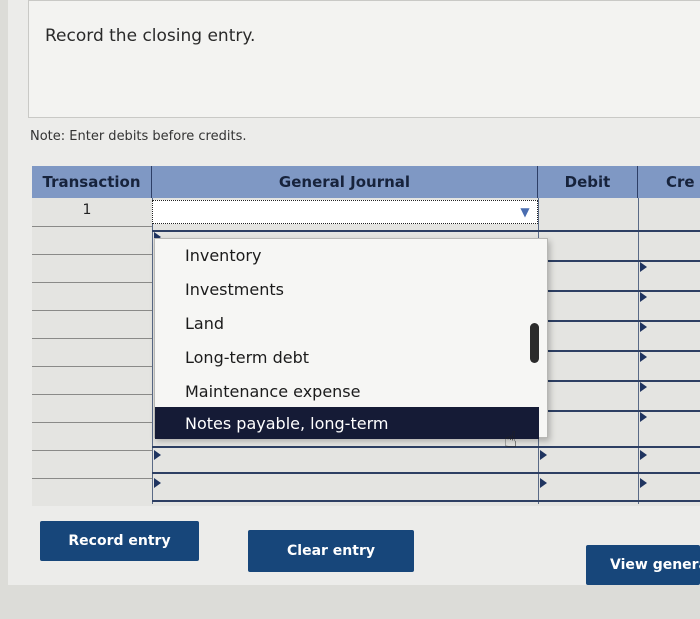 This screenshot has width=700, height=619. Describe the element at coordinates (87, 210) in the screenshot. I see `transaction-number: 1` at that location.